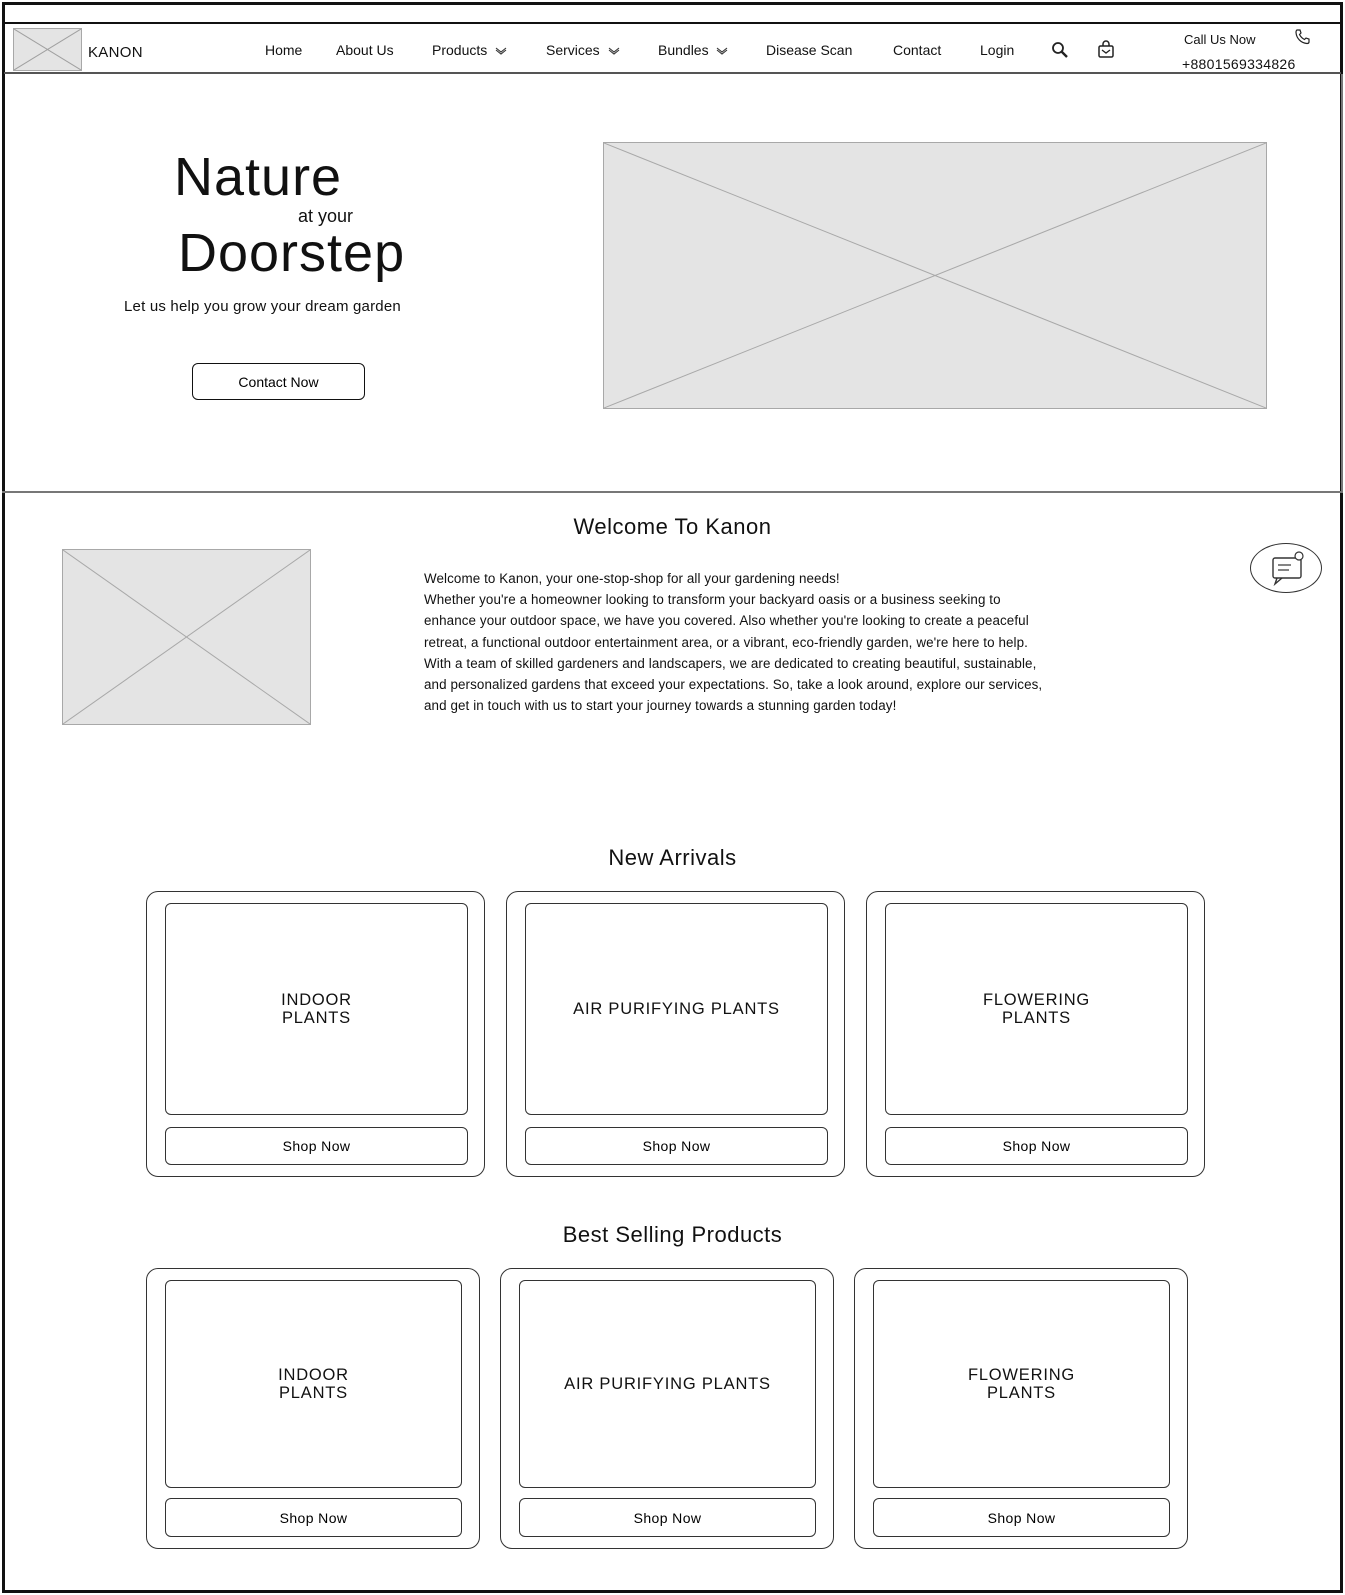 Image resolution: width=1345 pixels, height=1595 pixels. I want to click on nav-home: Home, so click(283, 50).